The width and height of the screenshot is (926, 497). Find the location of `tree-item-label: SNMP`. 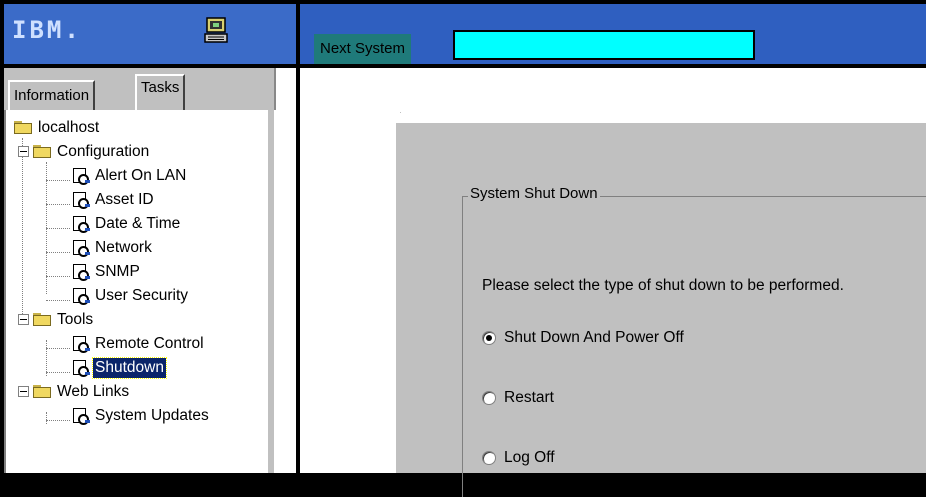

tree-item-label: SNMP is located at coordinates (117, 271).